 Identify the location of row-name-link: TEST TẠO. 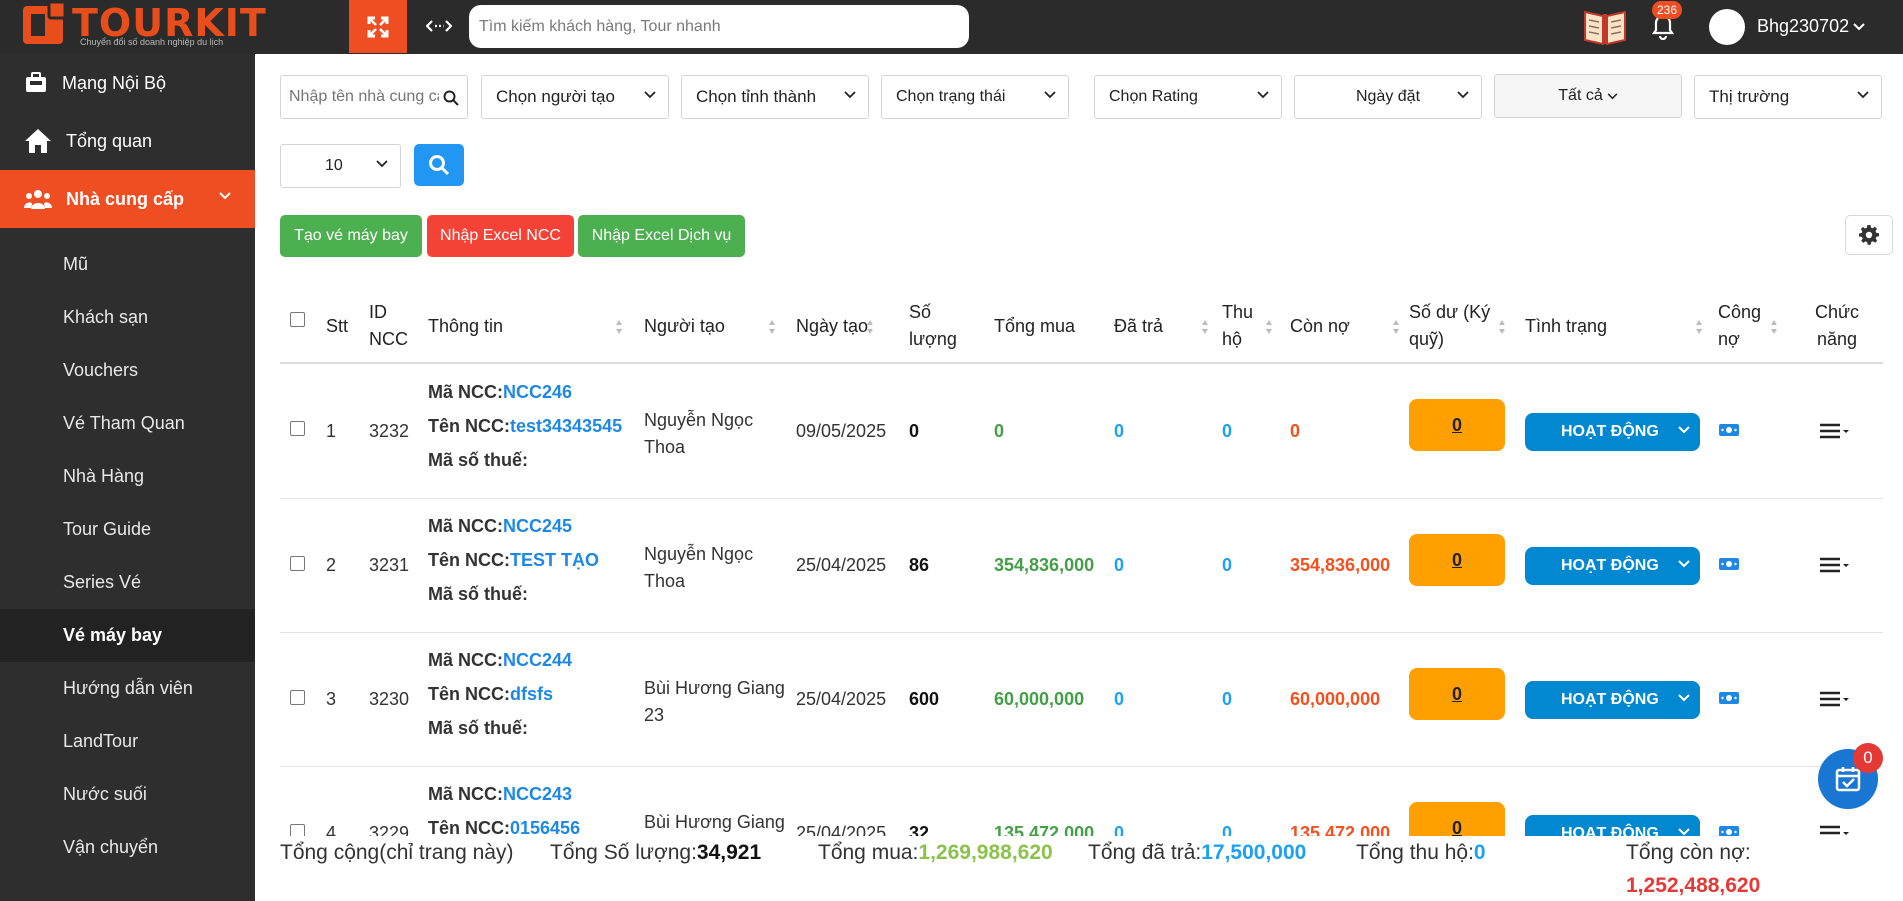
(554, 560).